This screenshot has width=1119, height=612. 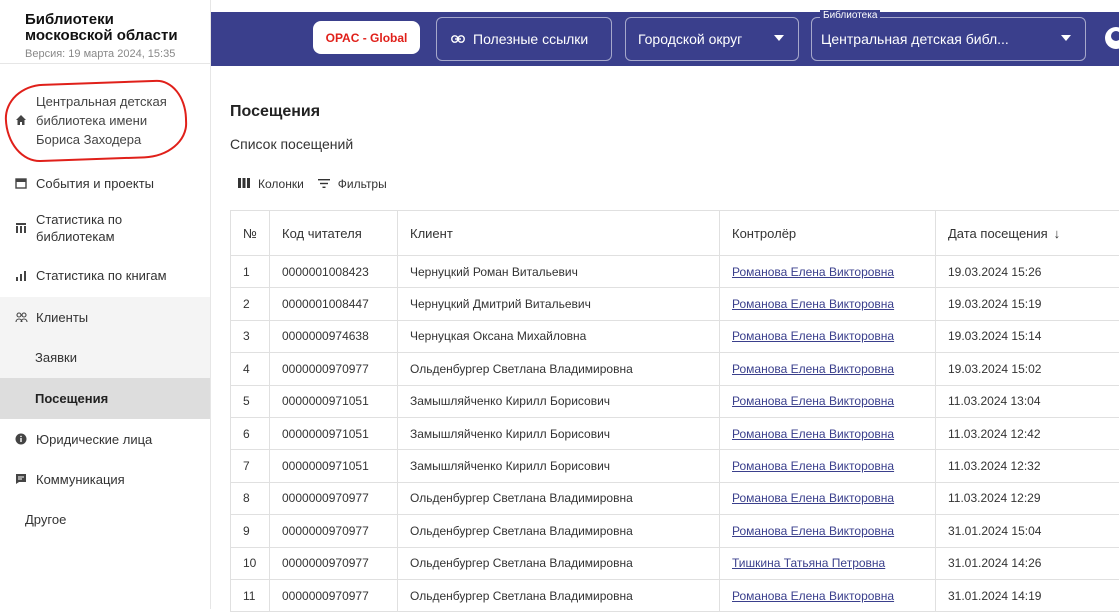 I want to click on column-header-number: №, so click(x=250, y=233).